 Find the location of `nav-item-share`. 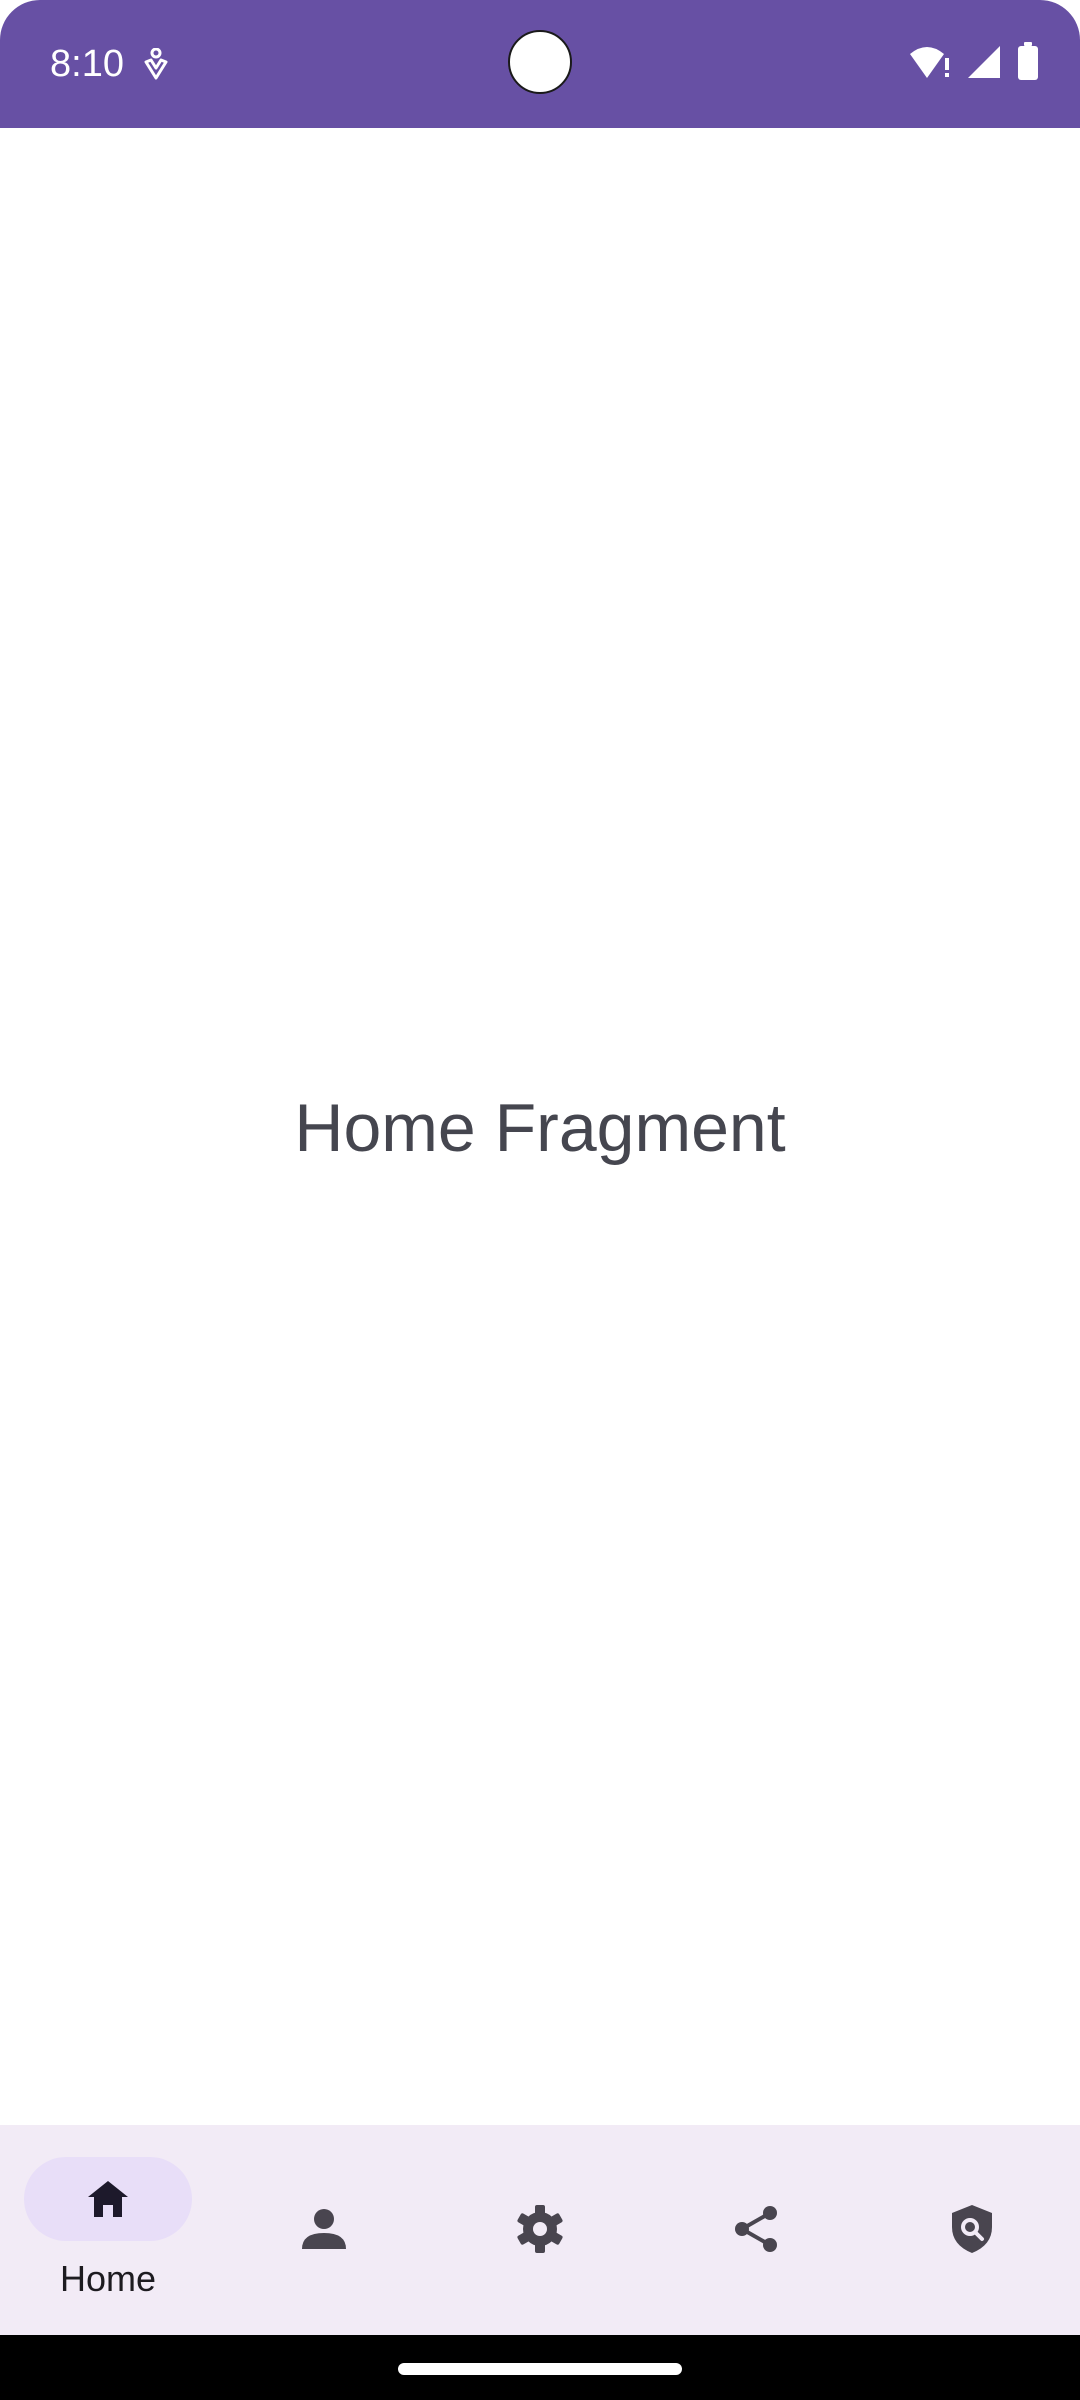

nav-item-share is located at coordinates (756, 2230).